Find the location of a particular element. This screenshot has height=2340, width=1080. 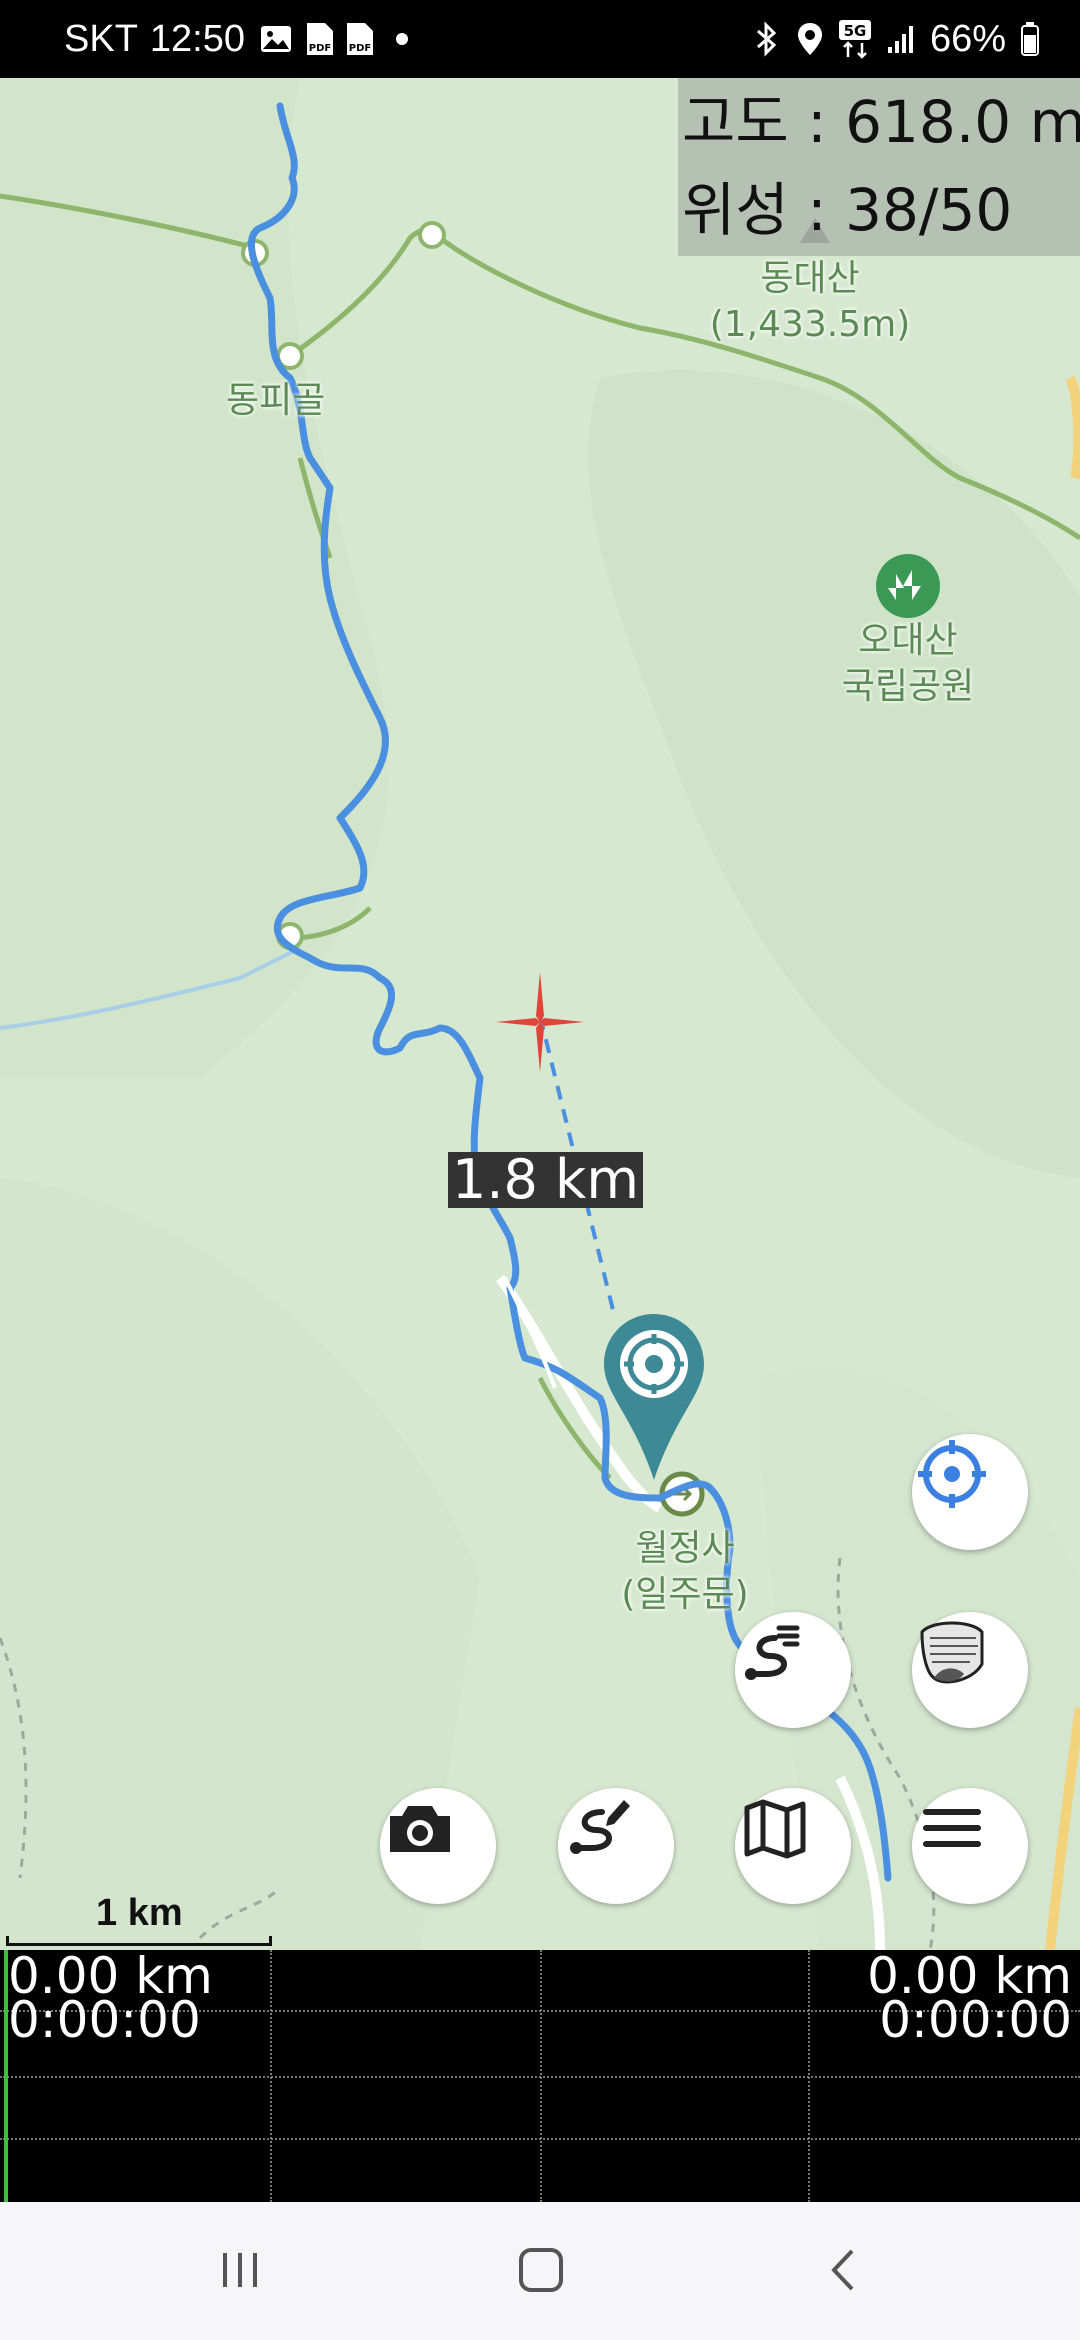

back-button is located at coordinates (845, 2272).